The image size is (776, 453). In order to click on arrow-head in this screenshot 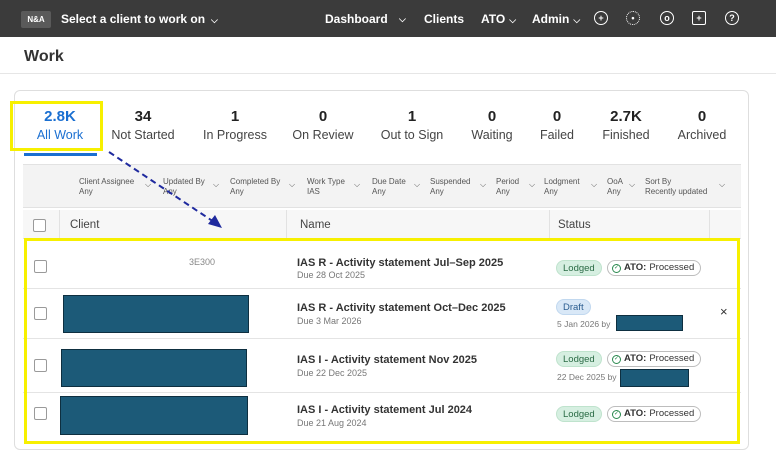, I will do `click(215, 221)`.